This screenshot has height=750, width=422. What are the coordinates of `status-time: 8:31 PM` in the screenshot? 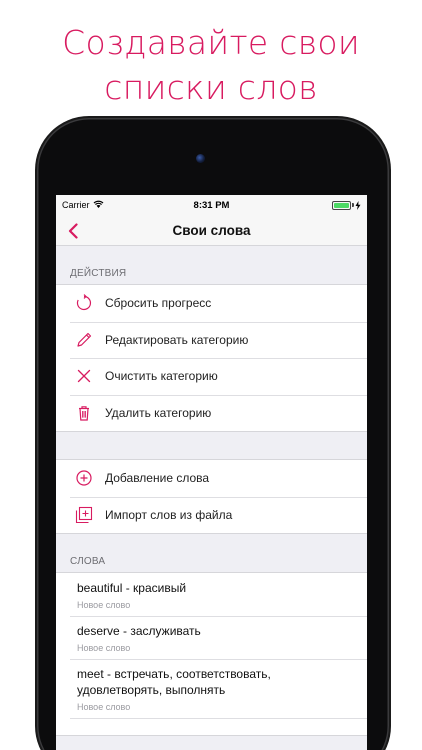 It's located at (211, 205).